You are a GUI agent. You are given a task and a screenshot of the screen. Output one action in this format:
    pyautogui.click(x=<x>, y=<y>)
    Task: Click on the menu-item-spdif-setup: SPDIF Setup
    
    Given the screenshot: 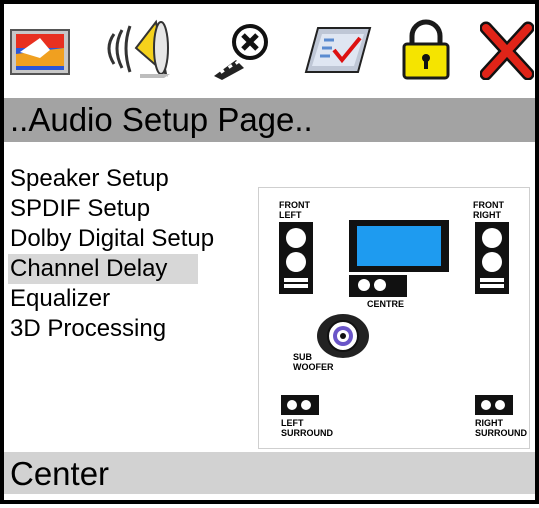 What is the action you would take?
    pyautogui.click(x=133, y=209)
    